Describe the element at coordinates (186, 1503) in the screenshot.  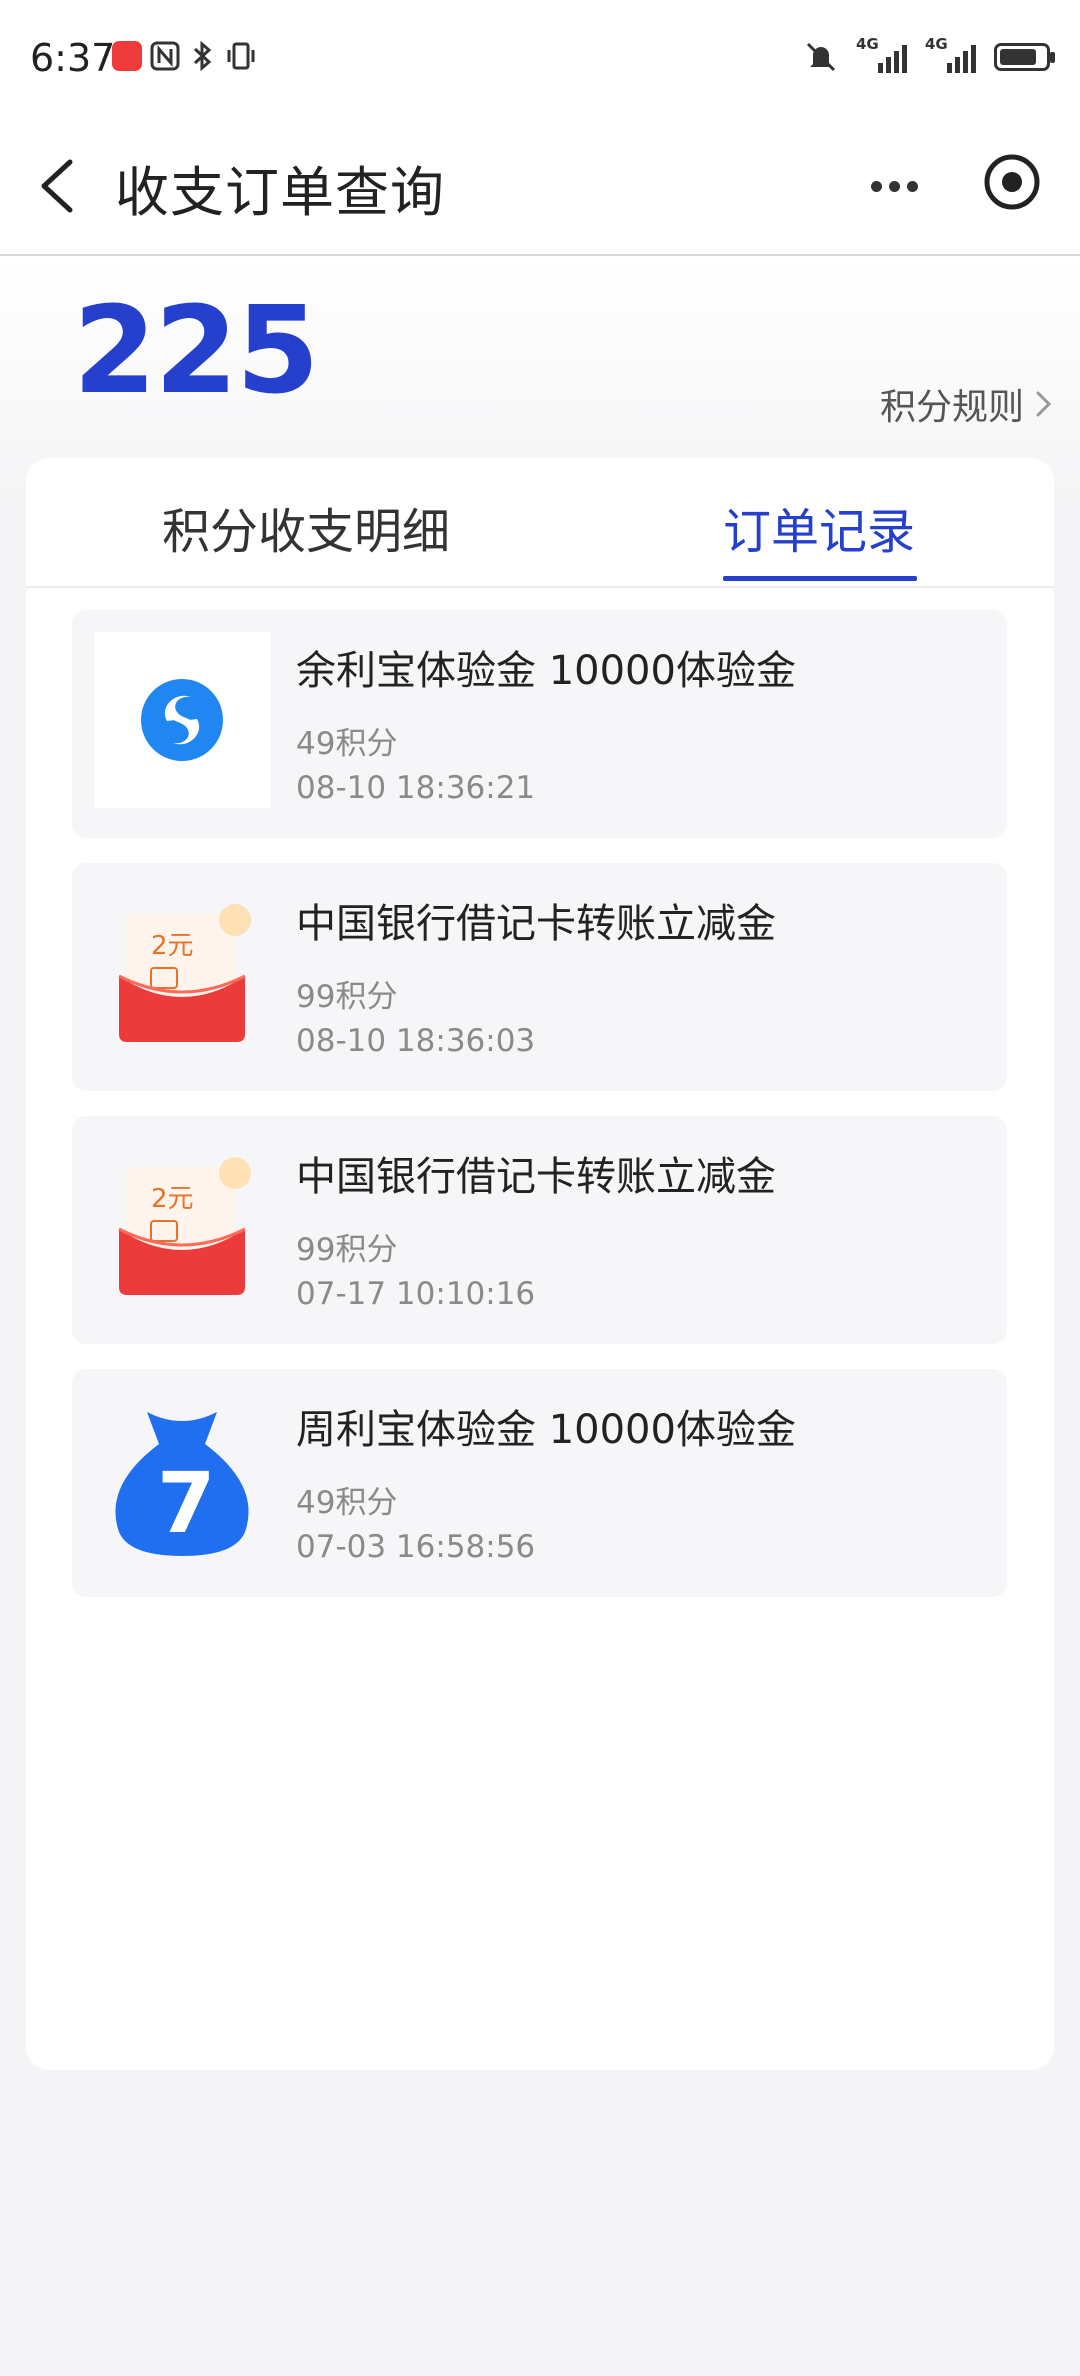
I see `bag-number: 7` at that location.